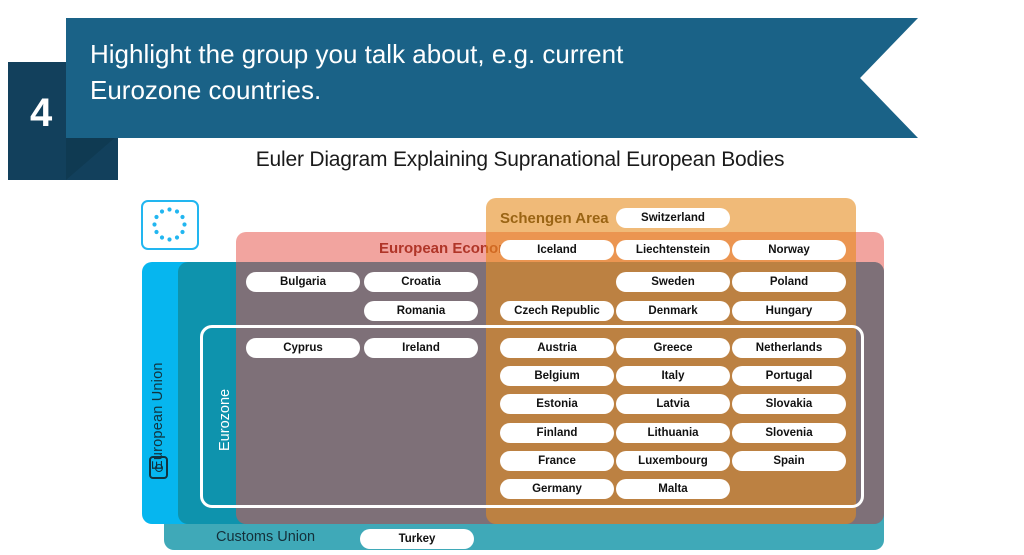 The image size is (1024, 555). I want to click on country-pill-sweden: Sweden, so click(673, 282).